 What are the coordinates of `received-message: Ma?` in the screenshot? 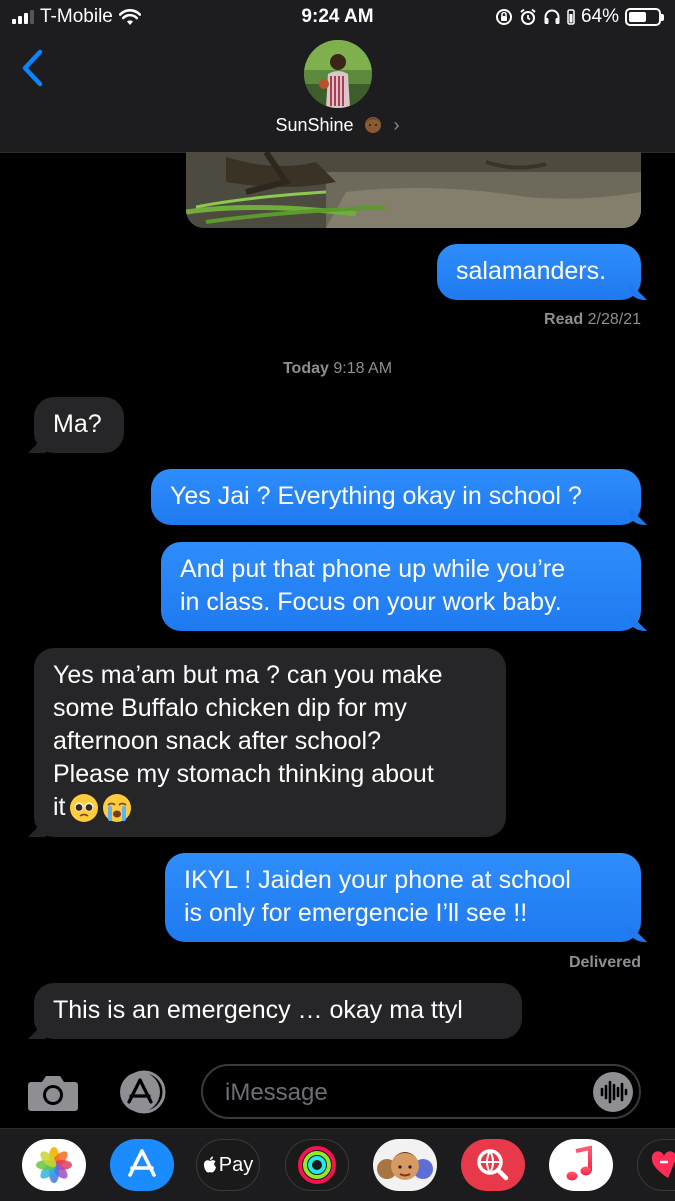 It's located at (79, 425).